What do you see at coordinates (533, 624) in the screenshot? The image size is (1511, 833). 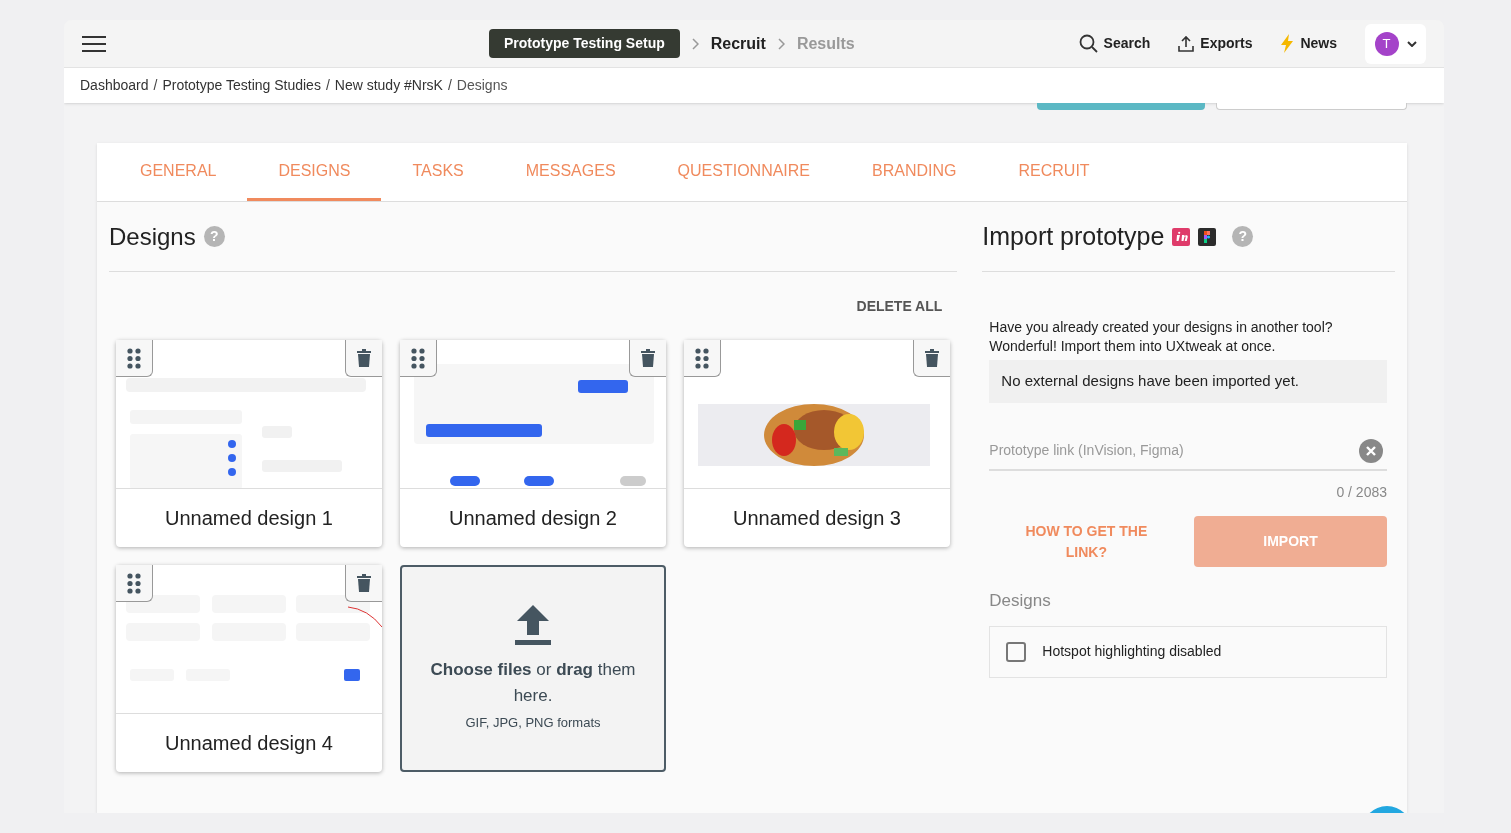 I see `upload-icon` at bounding box center [533, 624].